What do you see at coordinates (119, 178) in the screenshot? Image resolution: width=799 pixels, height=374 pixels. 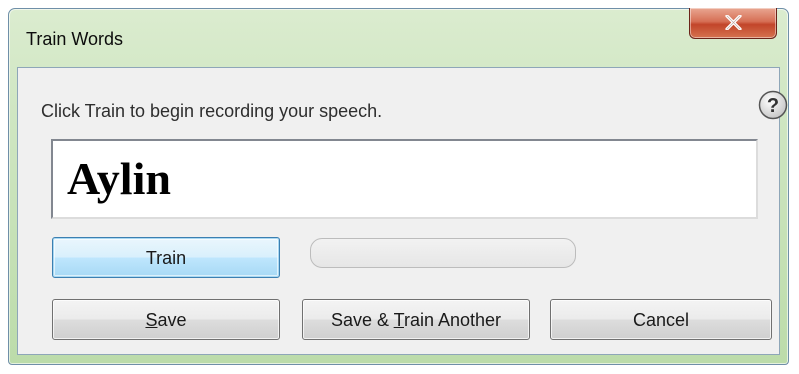 I see `training-word: Aylin` at bounding box center [119, 178].